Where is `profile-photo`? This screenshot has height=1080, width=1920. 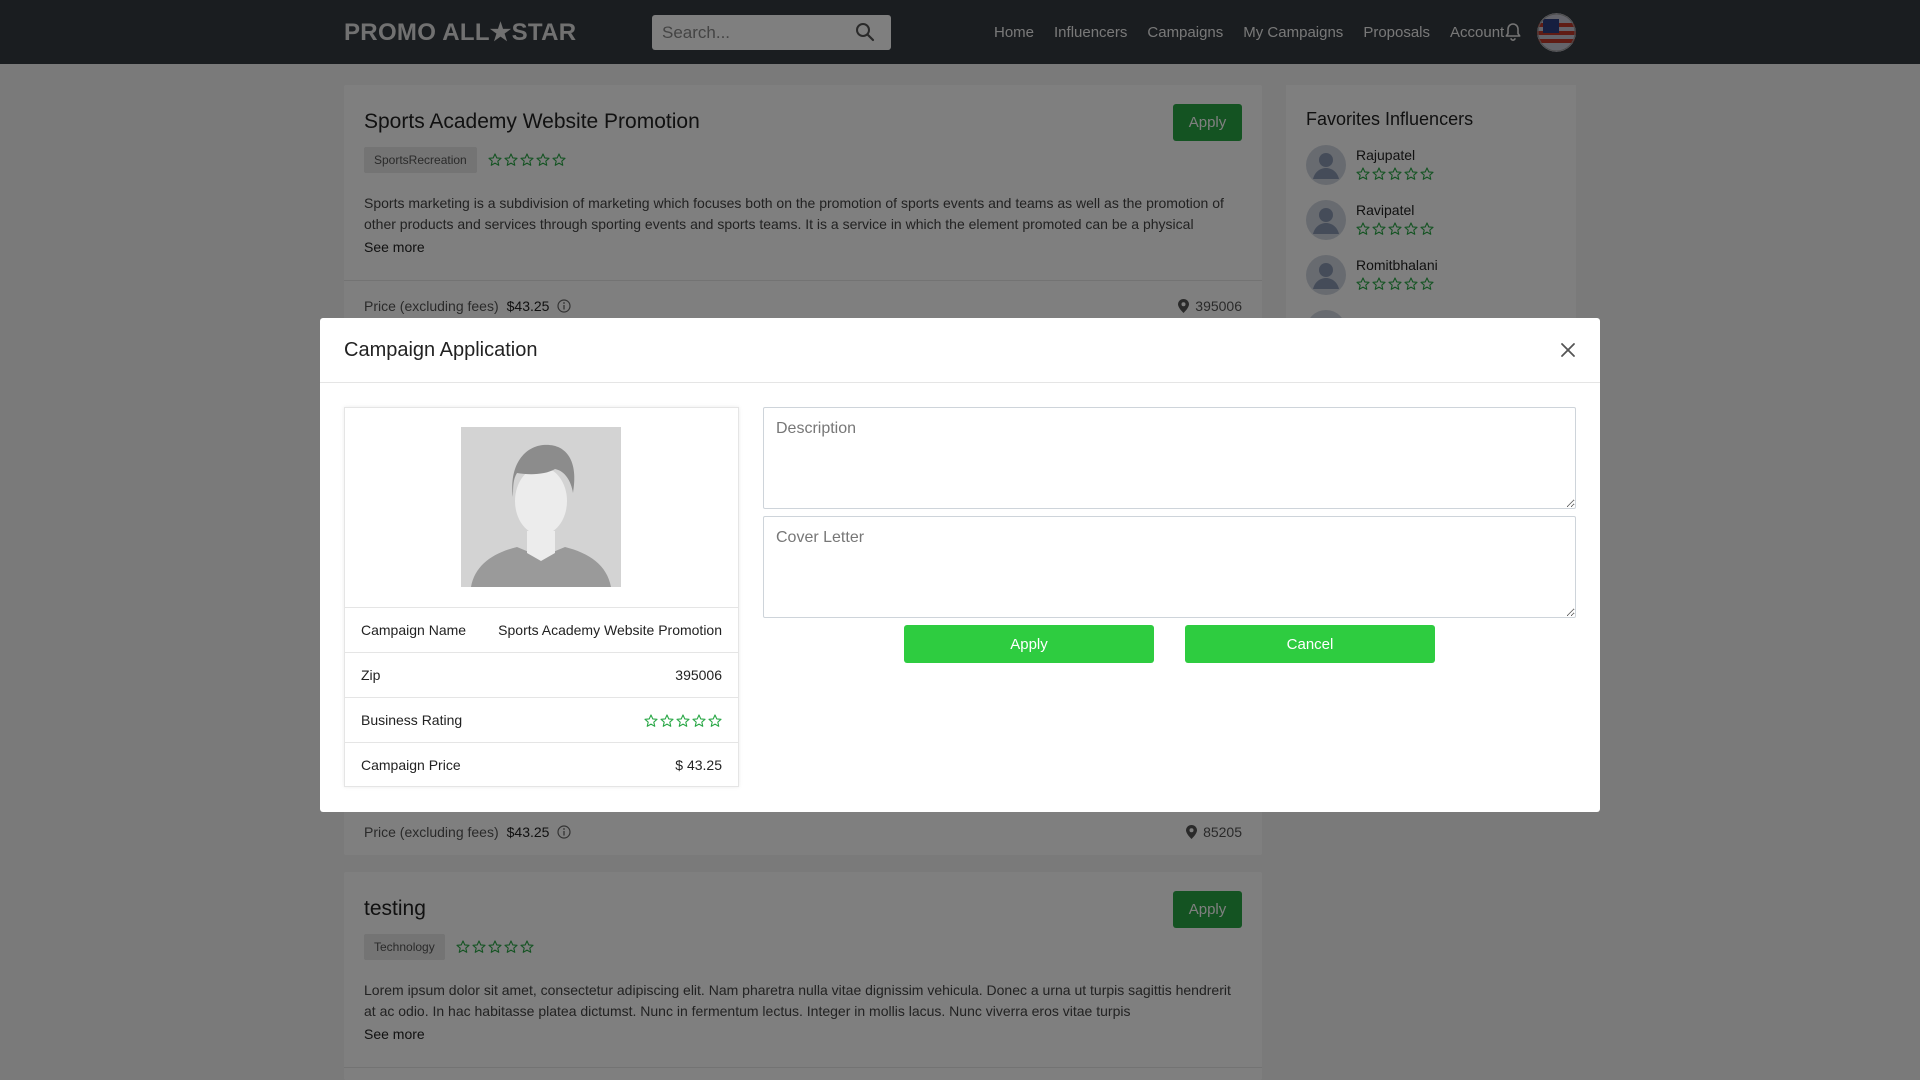
profile-photo is located at coordinates (541, 507).